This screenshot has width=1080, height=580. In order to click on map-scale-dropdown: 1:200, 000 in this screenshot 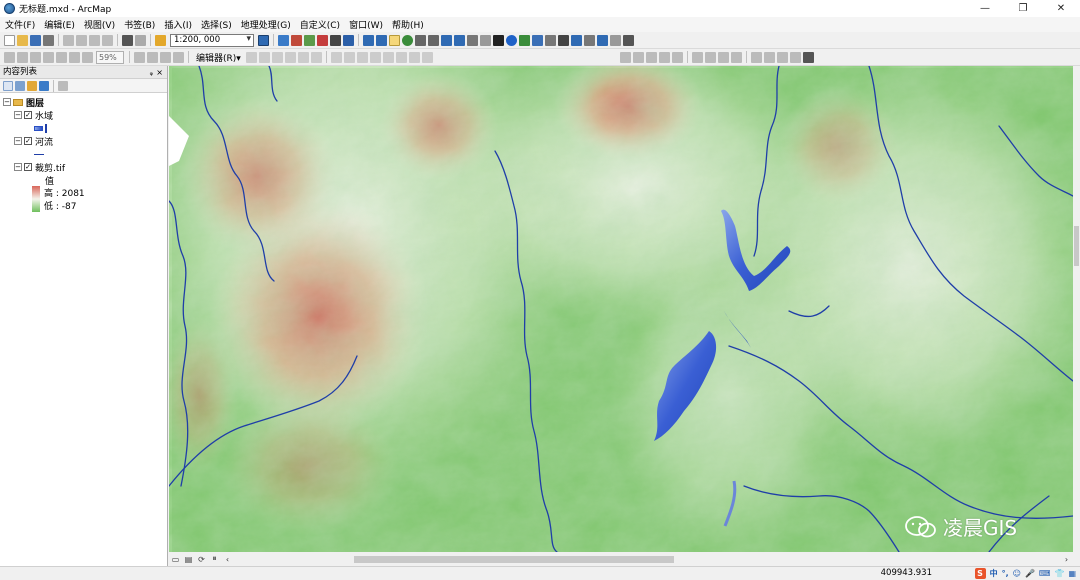, I will do `click(212, 40)`.